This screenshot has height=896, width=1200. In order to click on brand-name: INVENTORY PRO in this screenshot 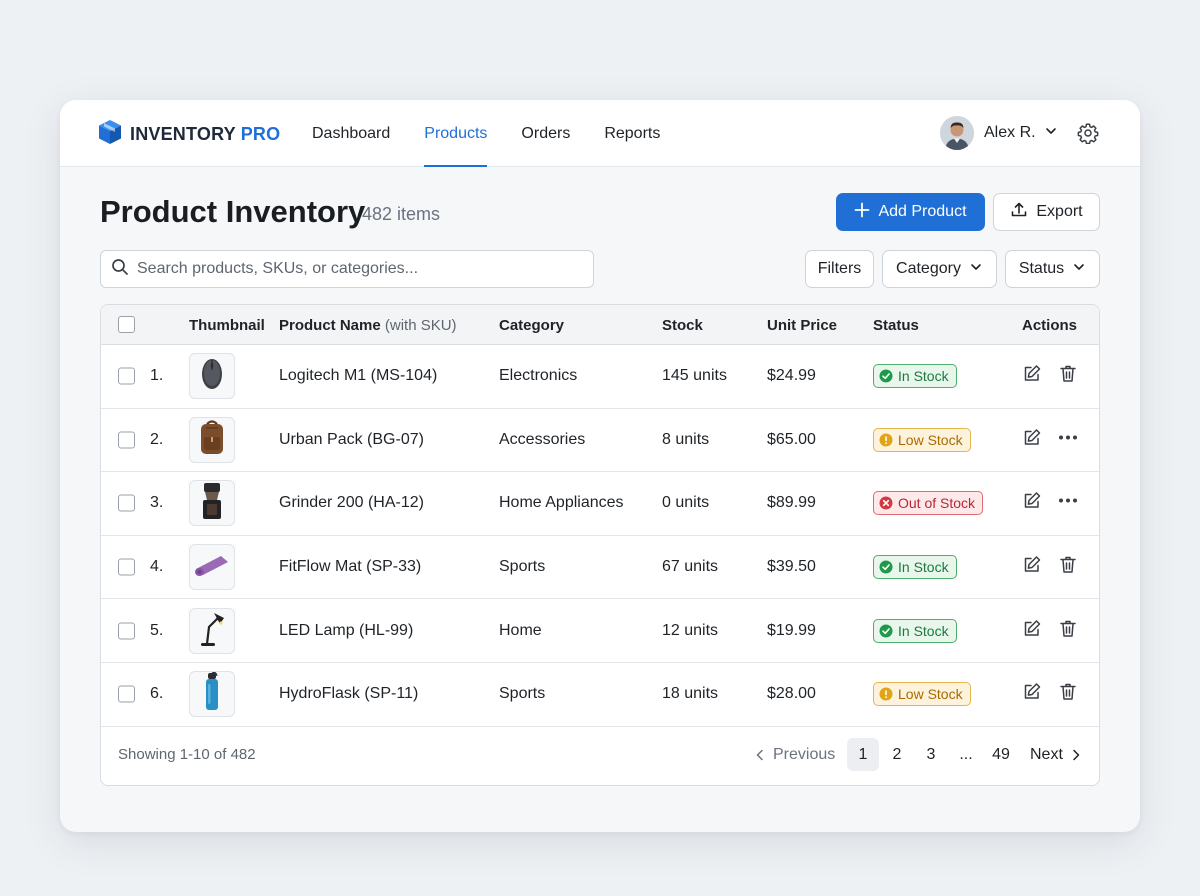, I will do `click(205, 134)`.